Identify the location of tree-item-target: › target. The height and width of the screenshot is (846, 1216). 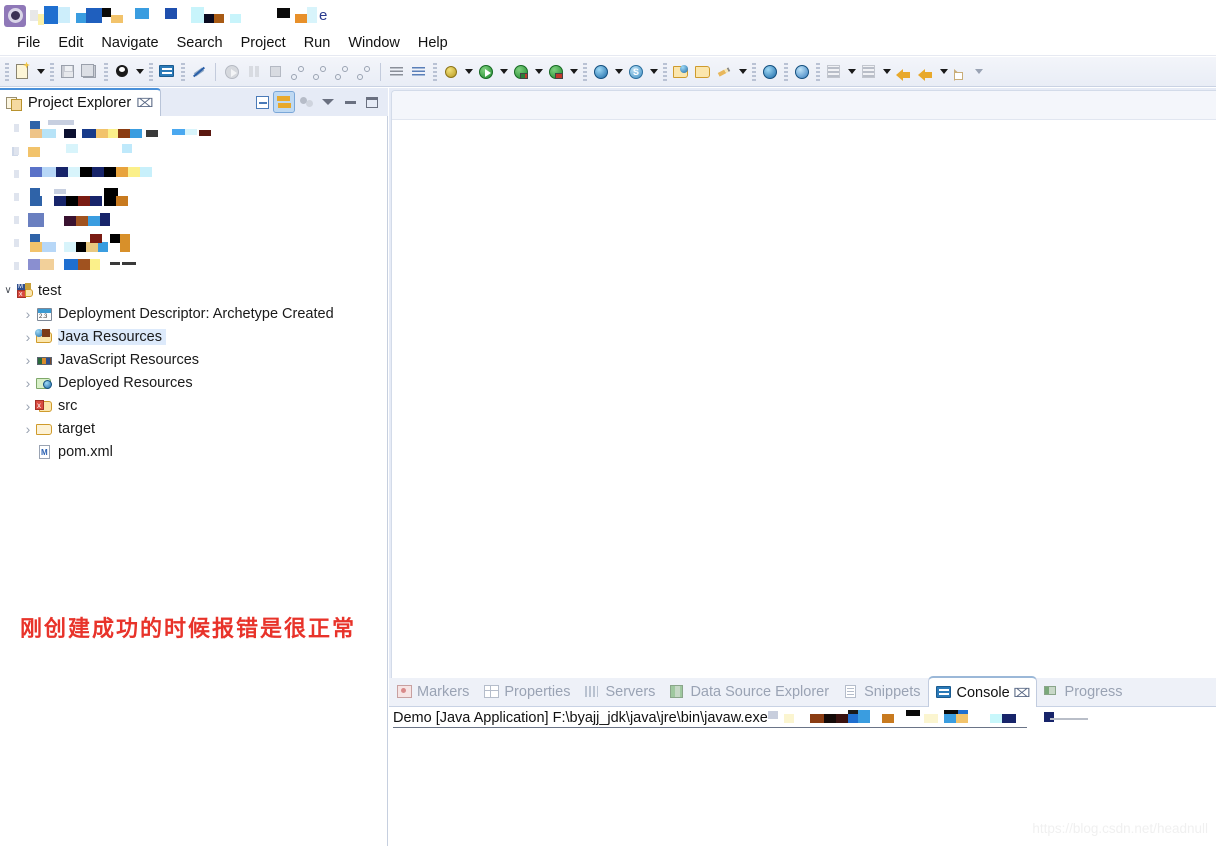
(193, 428).